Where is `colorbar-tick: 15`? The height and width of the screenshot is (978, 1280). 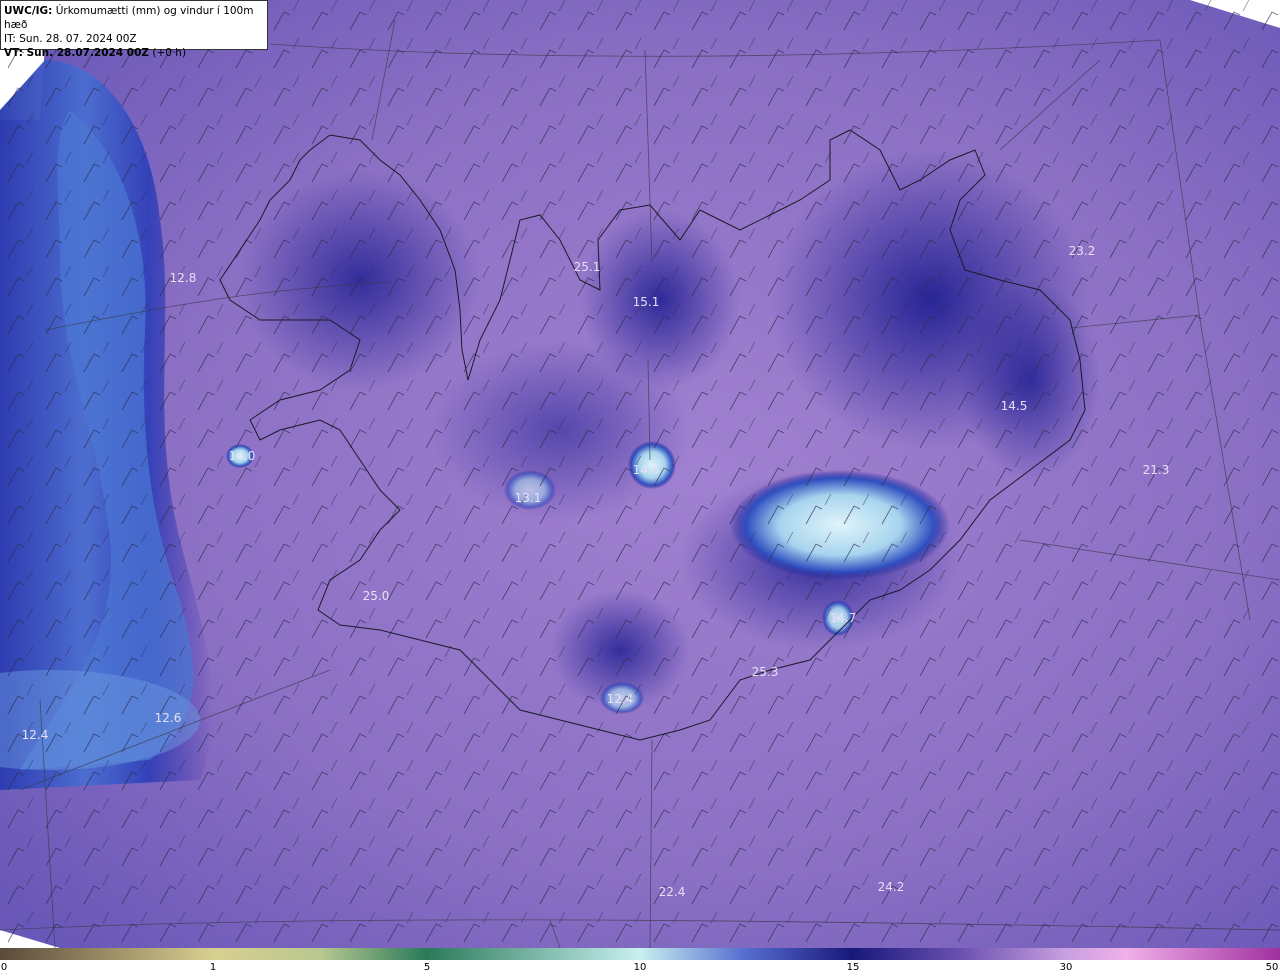
colorbar-tick: 15 is located at coordinates (853, 967).